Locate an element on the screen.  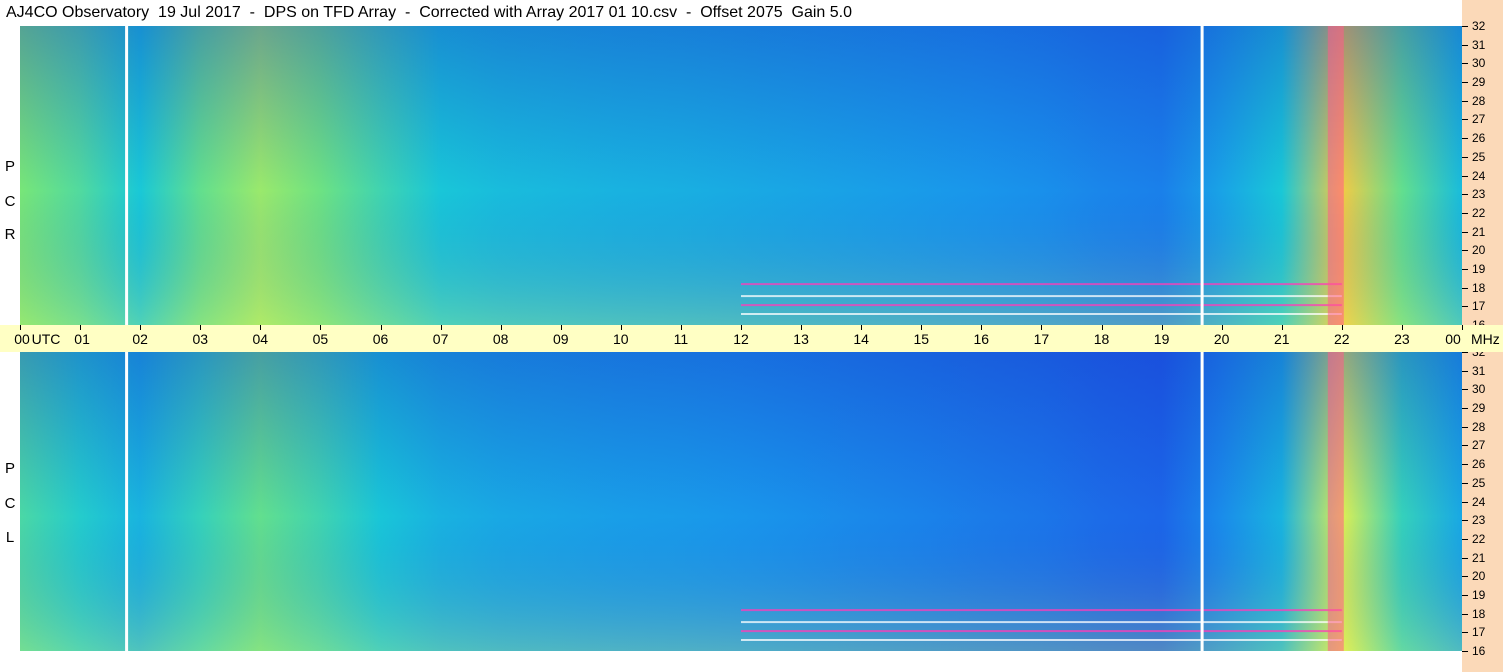
rcp-label-strip: P C R is located at coordinates (10, 175).